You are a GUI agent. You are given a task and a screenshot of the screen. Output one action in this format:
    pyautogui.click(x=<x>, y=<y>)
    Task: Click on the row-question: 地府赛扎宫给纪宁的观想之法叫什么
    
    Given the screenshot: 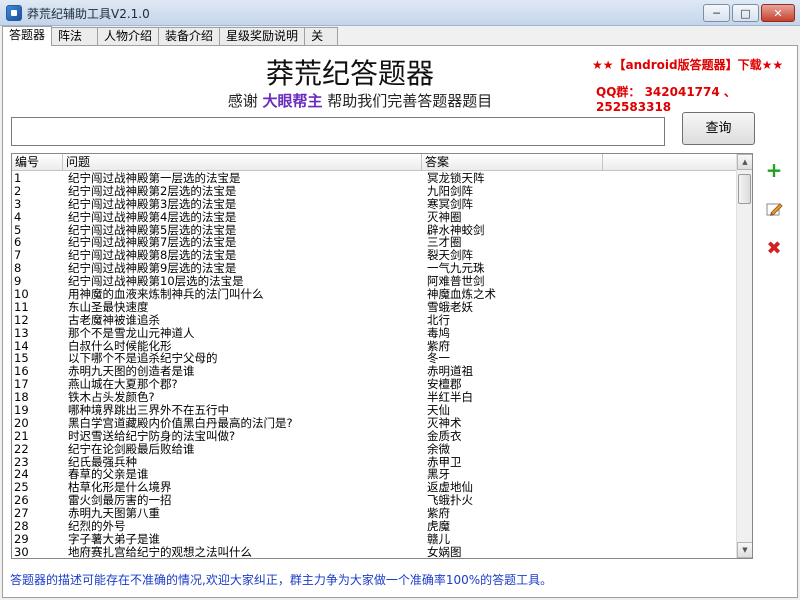 What is the action you would take?
    pyautogui.click(x=160, y=552)
    